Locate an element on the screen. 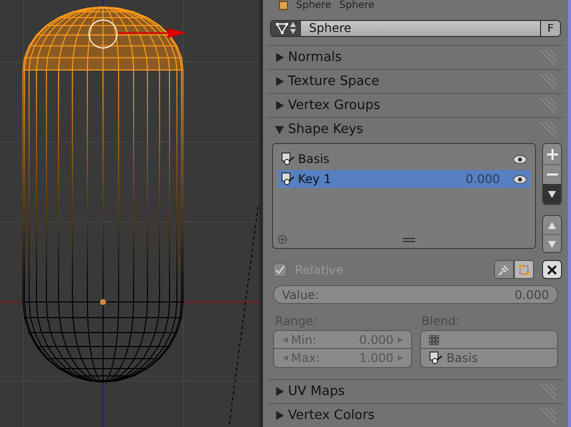 The image size is (571, 427). down-arrow-icon is located at coordinates (552, 244).